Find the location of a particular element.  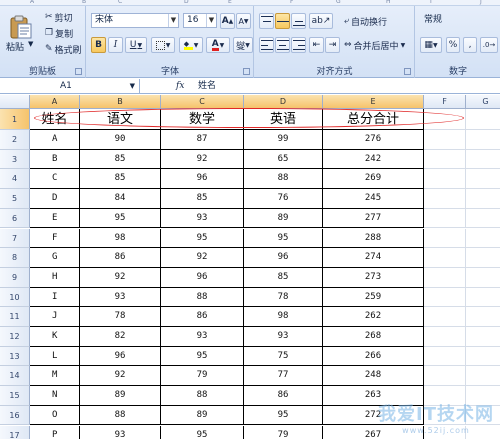

header-cell: 姓名 is located at coordinates (55, 119).